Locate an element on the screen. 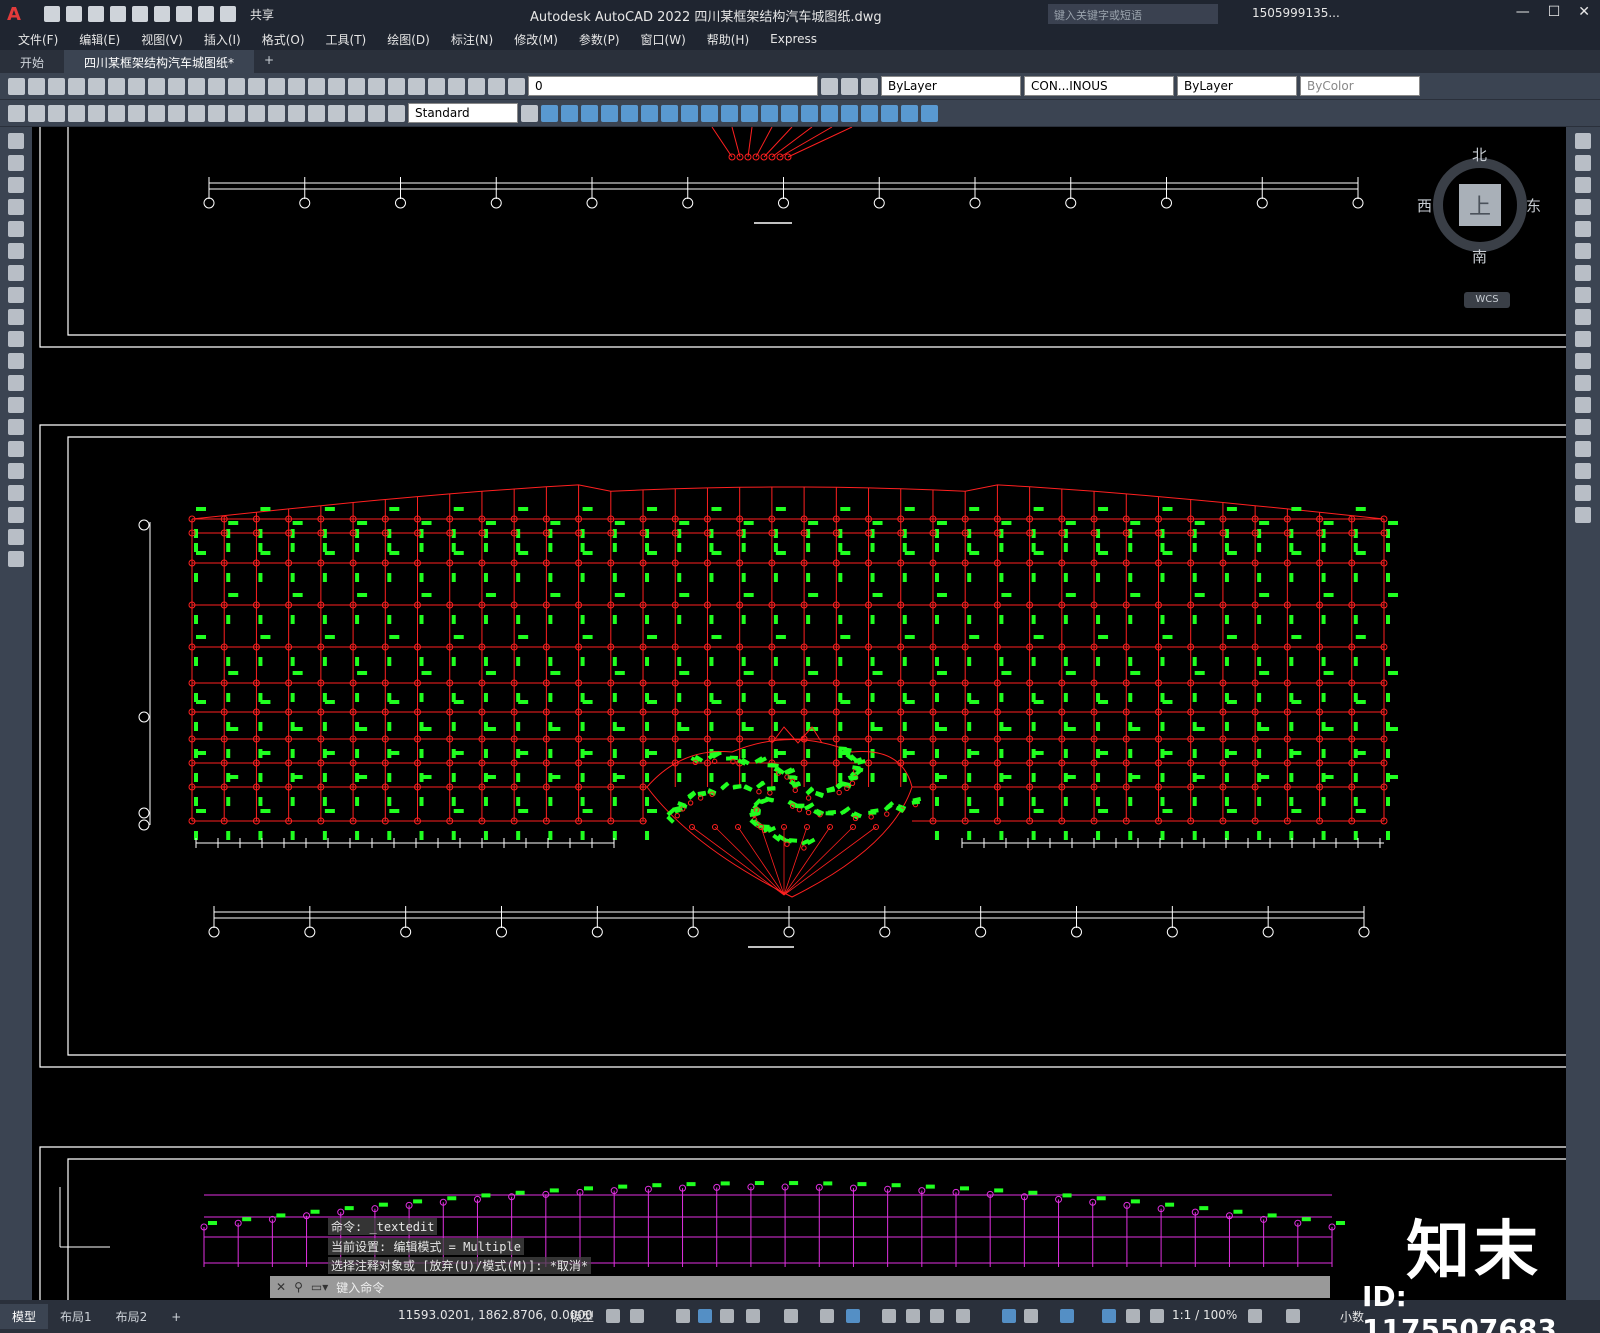 The height and width of the screenshot is (1333, 1600). menu-express: Express is located at coordinates (793, 39).